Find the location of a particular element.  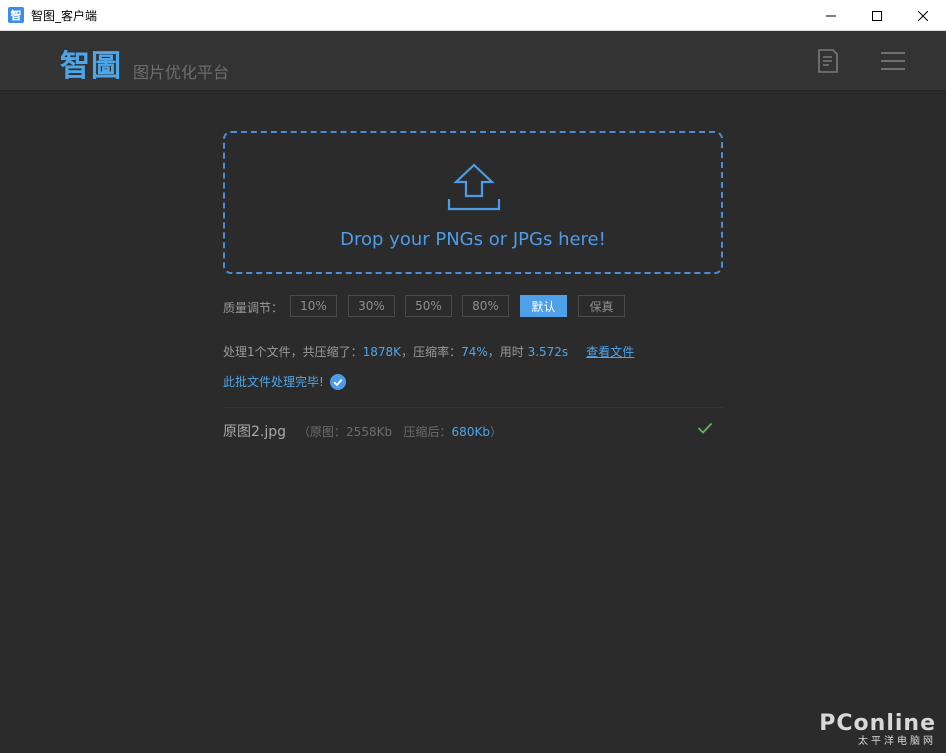

watermark: PConline 太平洋电脑网 is located at coordinates (877, 729).